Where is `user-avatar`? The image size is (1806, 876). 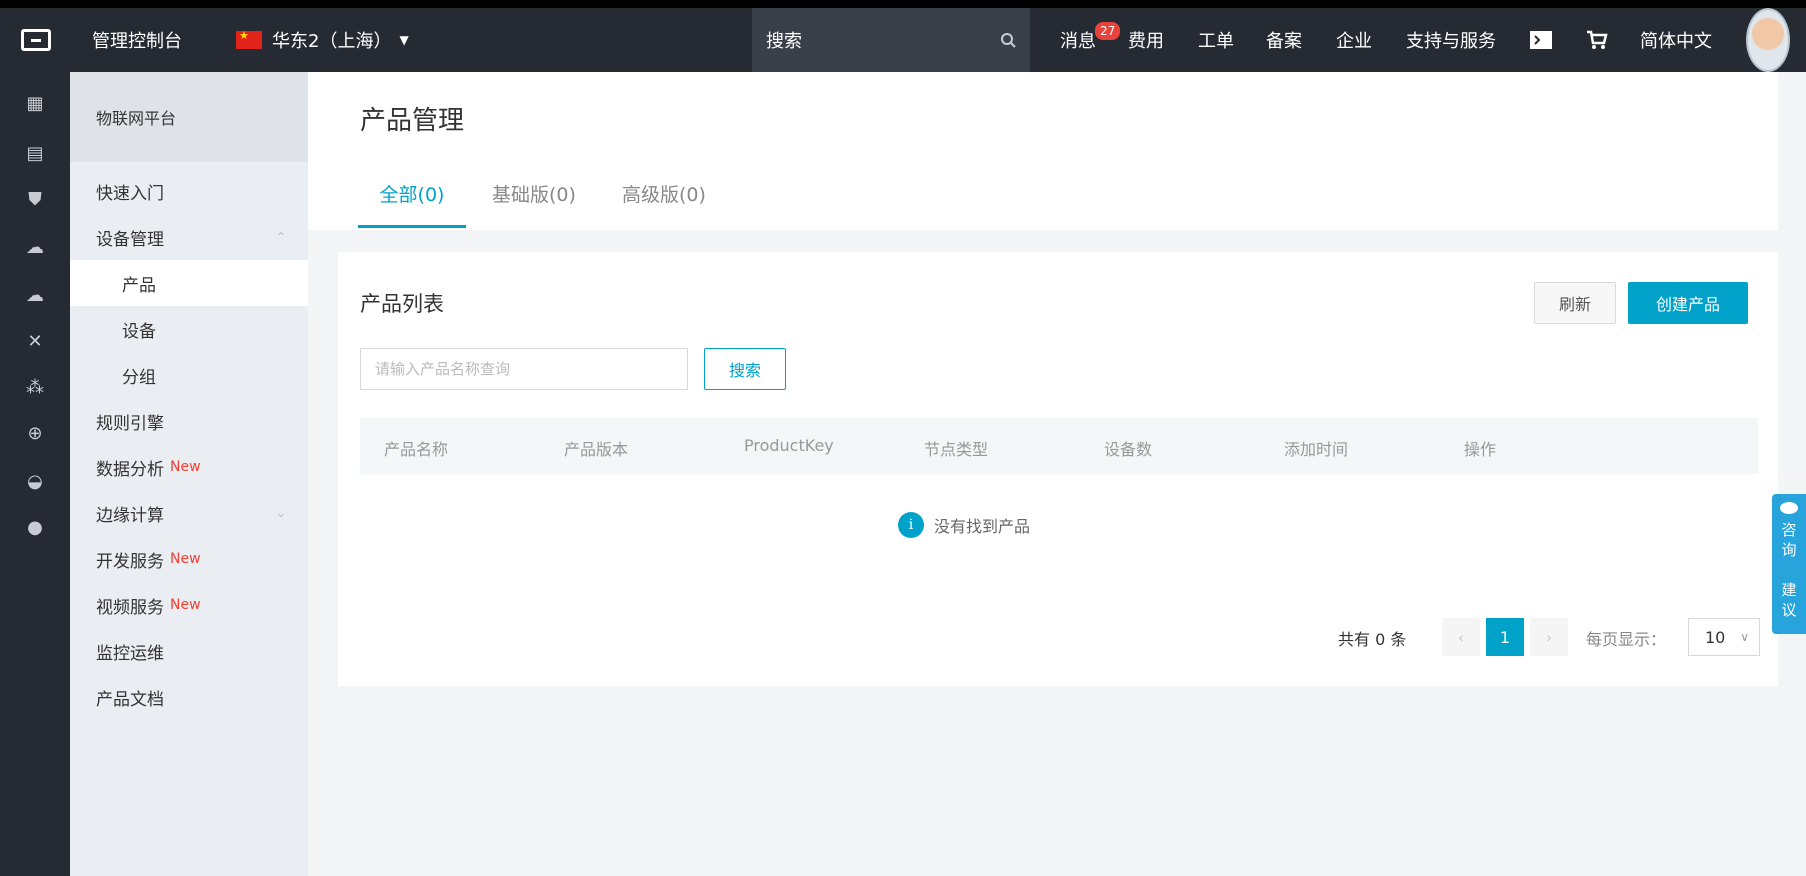 user-avatar is located at coordinates (1768, 40).